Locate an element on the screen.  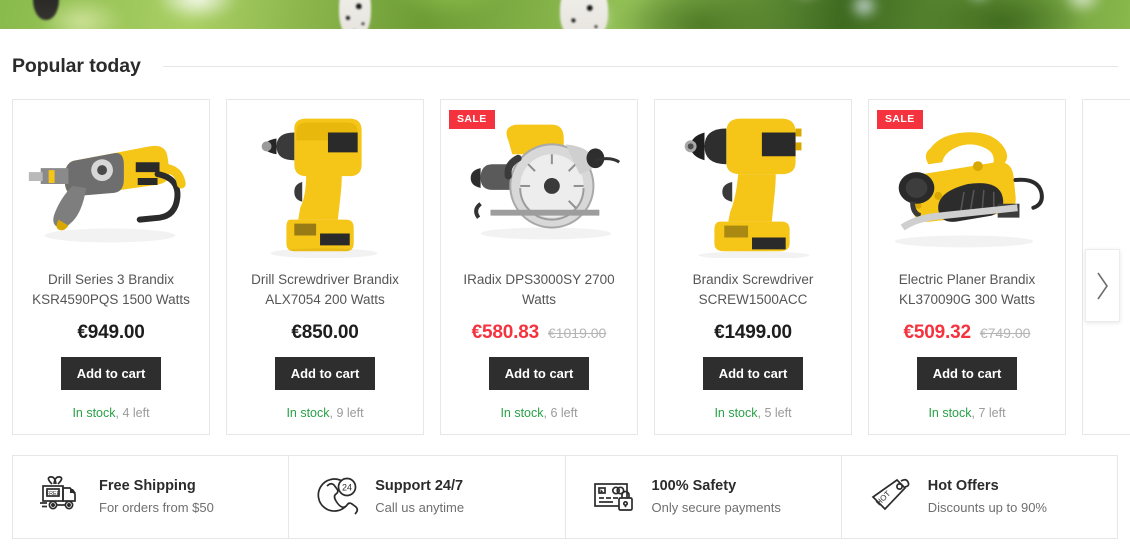
product-price-row: €949.00 is located at coordinates (110, 333).